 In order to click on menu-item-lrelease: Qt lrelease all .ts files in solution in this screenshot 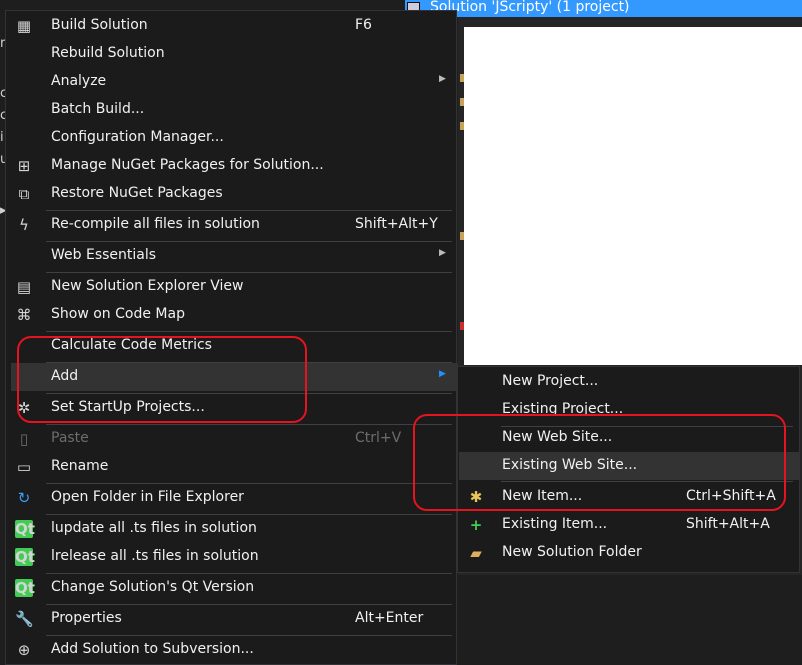, I will do `click(234, 557)`.